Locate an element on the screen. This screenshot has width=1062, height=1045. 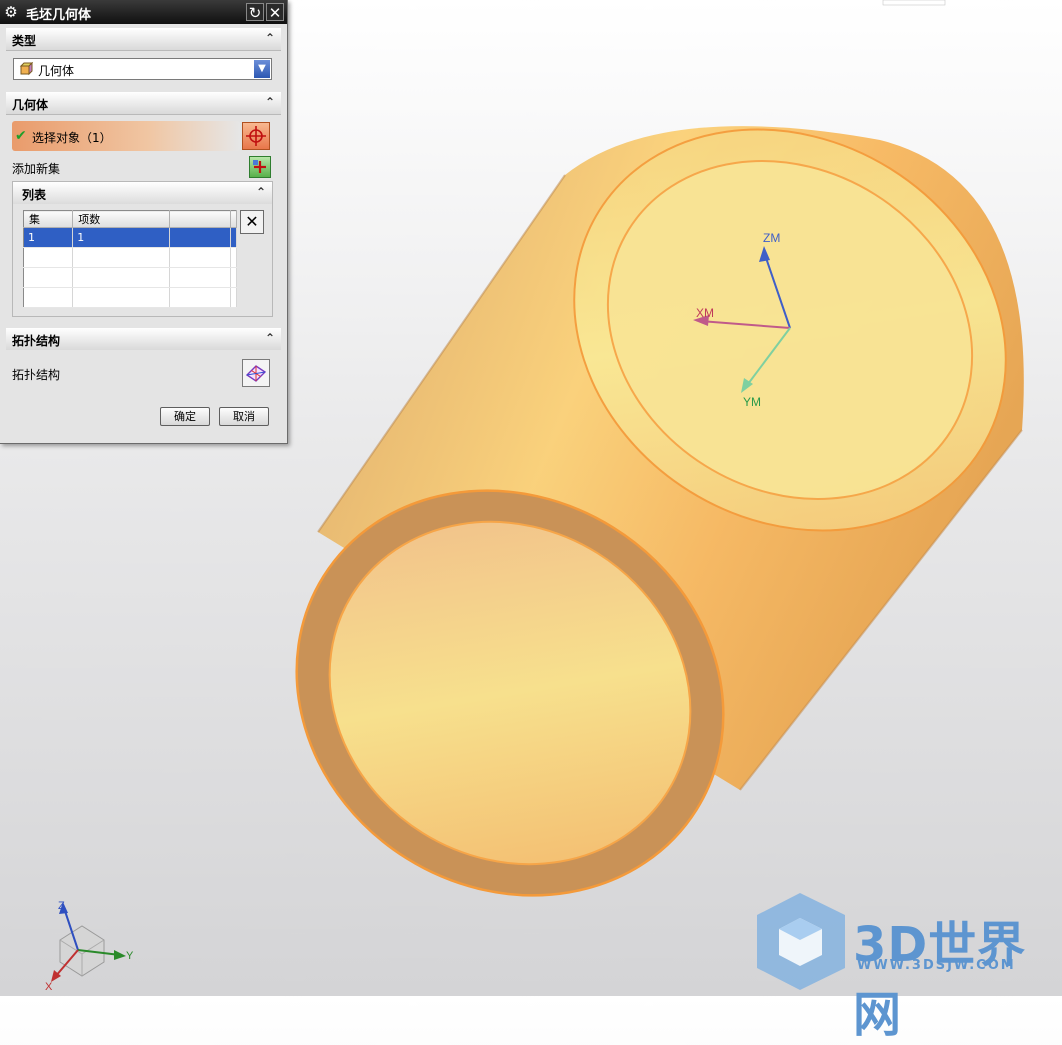
list-label: 列表 is located at coordinates (34, 195).